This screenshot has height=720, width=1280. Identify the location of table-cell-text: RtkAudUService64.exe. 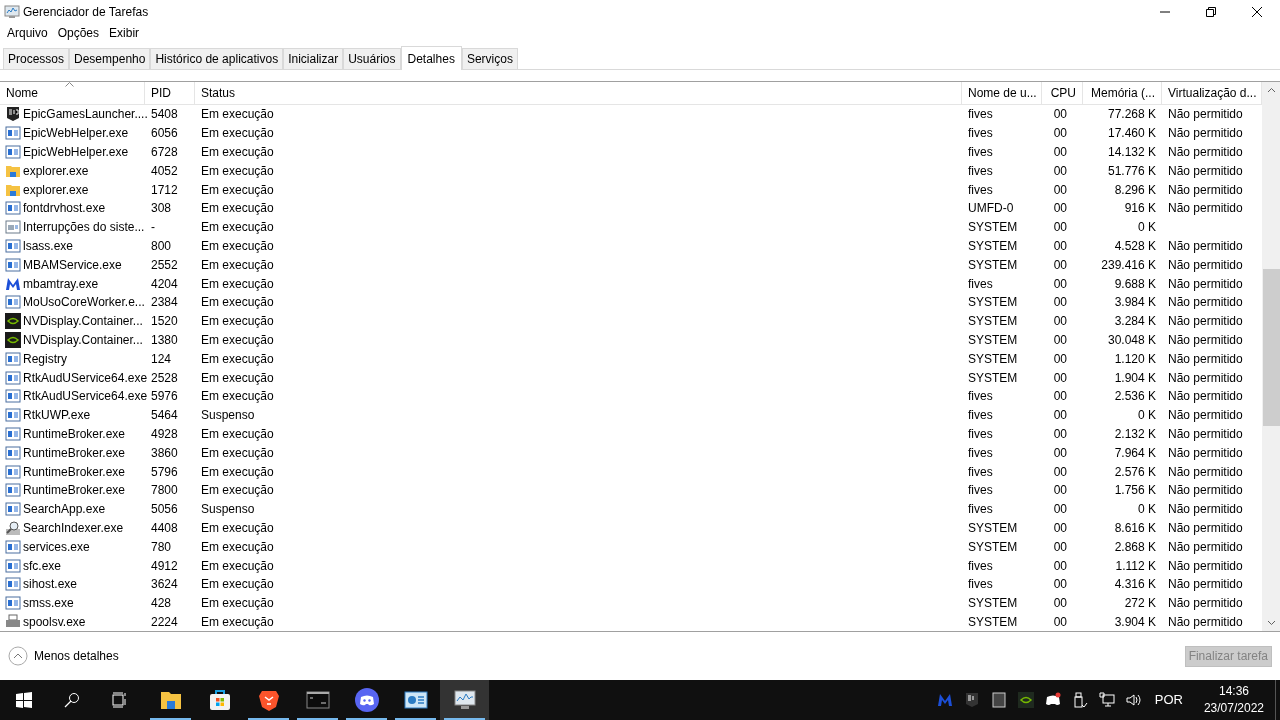
(85, 397).